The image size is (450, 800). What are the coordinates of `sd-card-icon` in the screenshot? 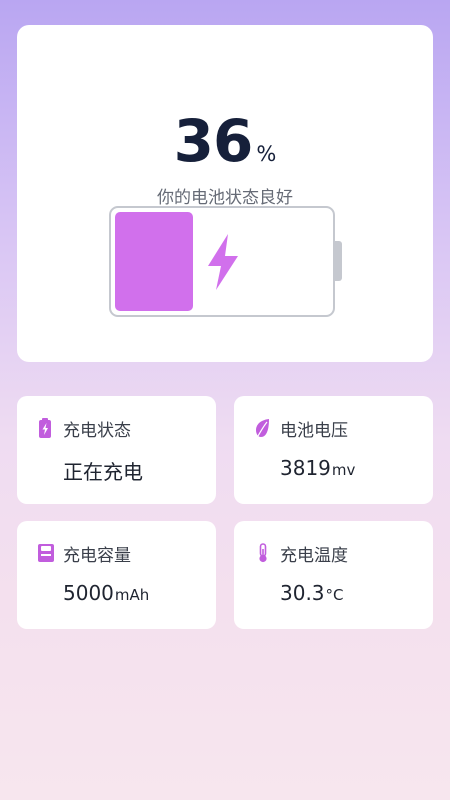 It's located at (46, 553).